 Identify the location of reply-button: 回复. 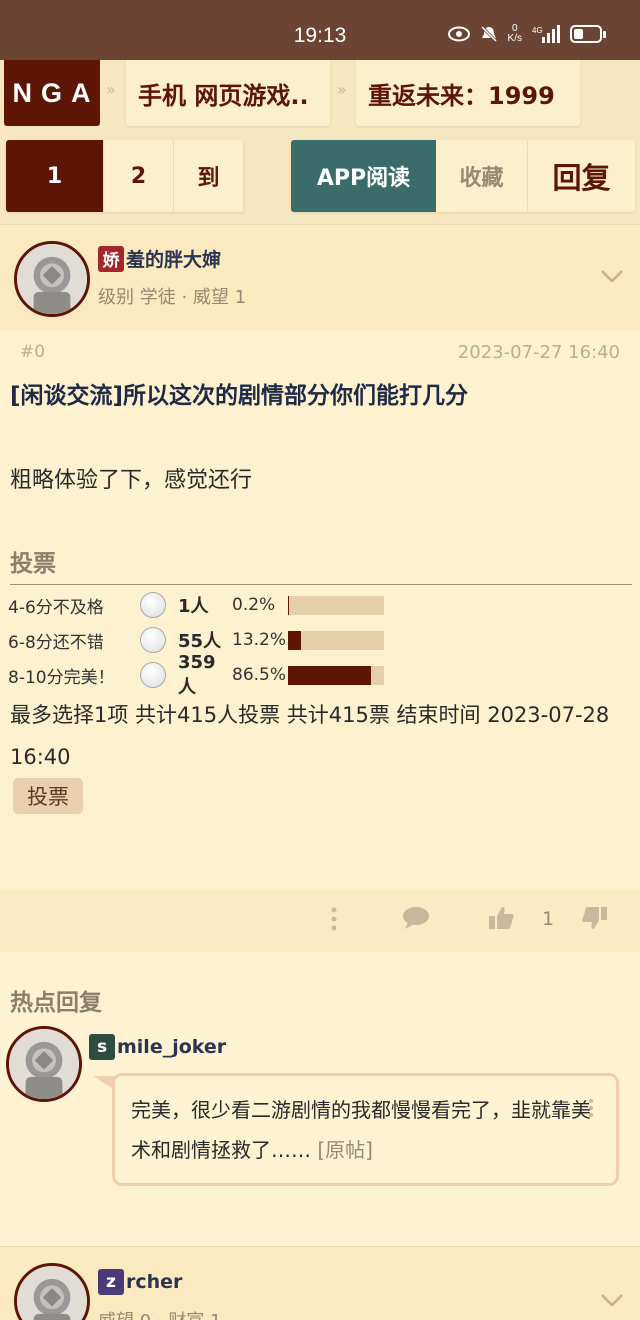
(581, 176).